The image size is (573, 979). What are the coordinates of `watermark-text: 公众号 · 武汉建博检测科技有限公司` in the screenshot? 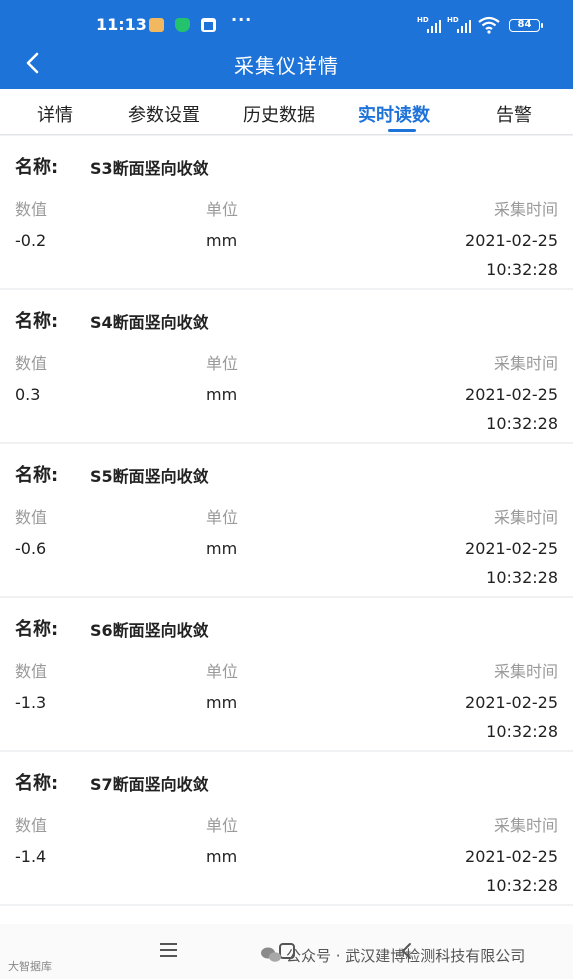 It's located at (406, 956).